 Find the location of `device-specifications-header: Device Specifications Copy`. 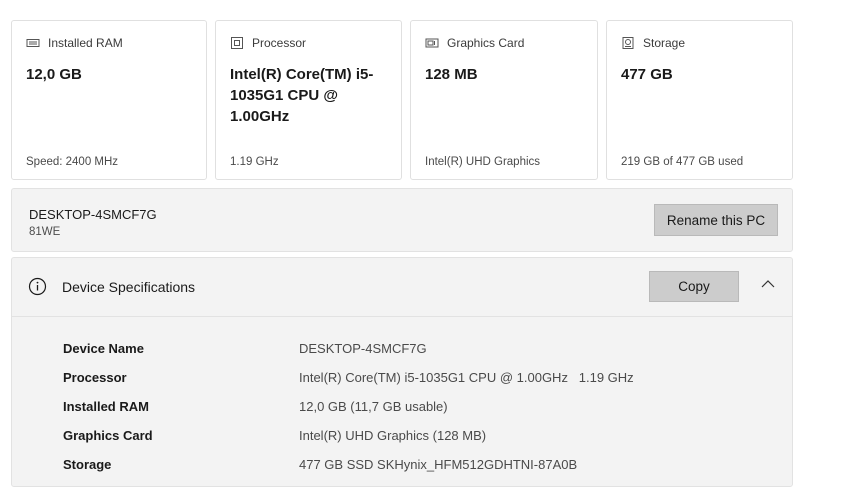

device-specifications-header: Device Specifications Copy is located at coordinates (402, 287).